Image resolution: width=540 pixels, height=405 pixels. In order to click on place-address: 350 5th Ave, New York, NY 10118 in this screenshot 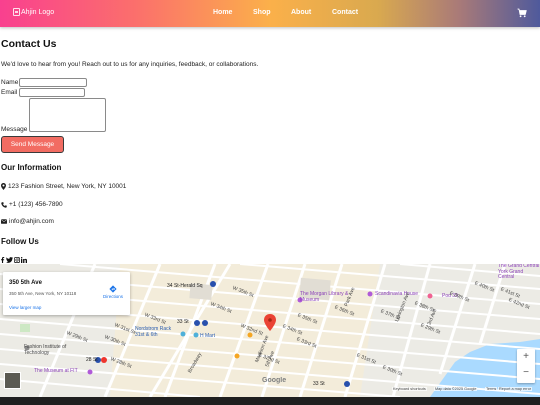, I will do `click(43, 293)`.